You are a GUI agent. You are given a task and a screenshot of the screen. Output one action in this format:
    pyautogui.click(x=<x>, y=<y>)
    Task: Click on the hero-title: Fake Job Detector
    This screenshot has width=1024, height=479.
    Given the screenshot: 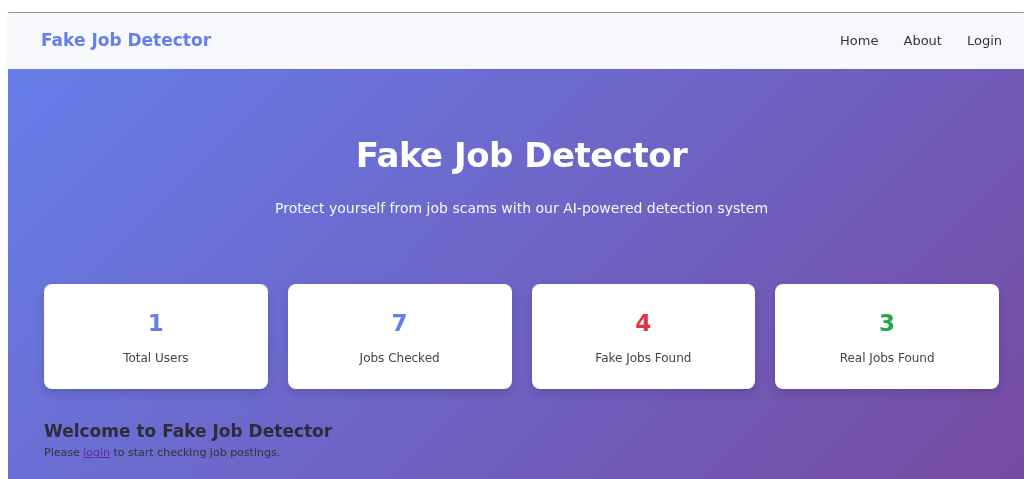 What is the action you would take?
    pyautogui.click(x=521, y=155)
    